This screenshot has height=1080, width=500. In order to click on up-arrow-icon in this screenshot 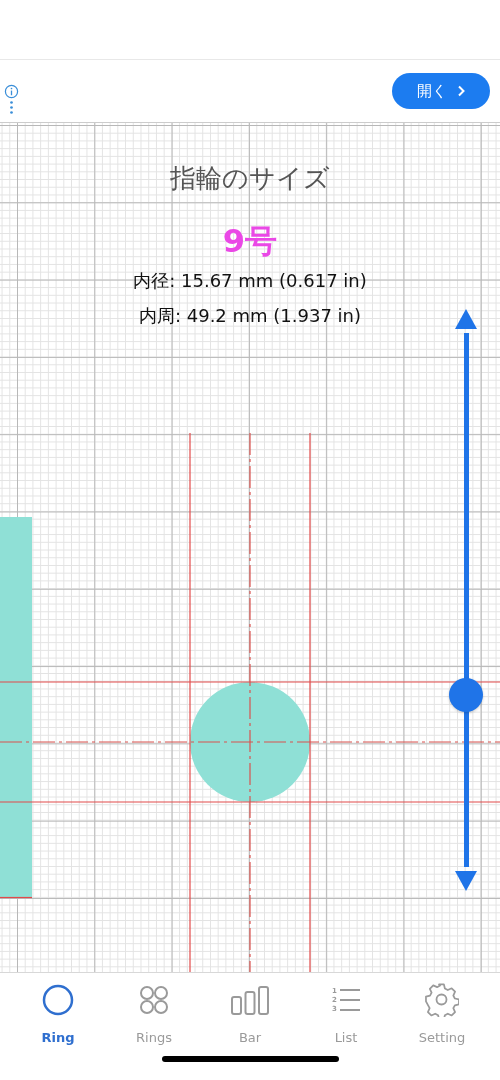, I will do `click(466, 319)`.